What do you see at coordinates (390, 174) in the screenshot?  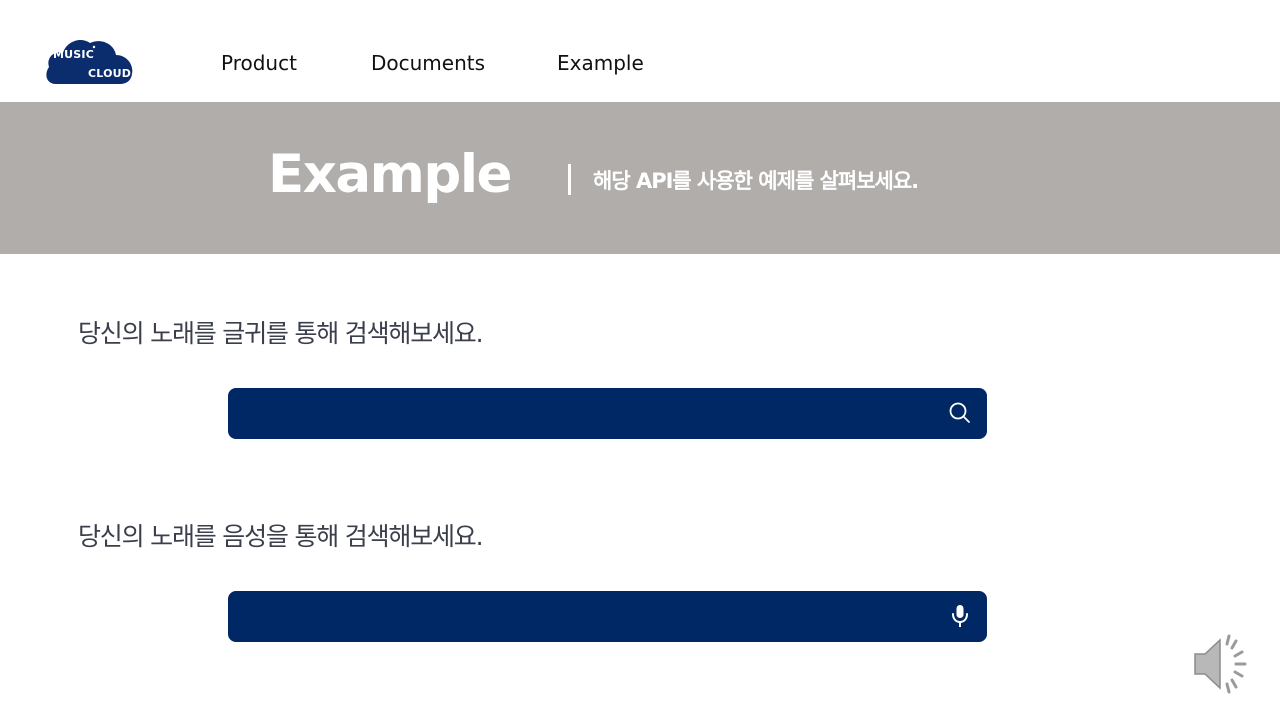 I see `banner-title: Example` at bounding box center [390, 174].